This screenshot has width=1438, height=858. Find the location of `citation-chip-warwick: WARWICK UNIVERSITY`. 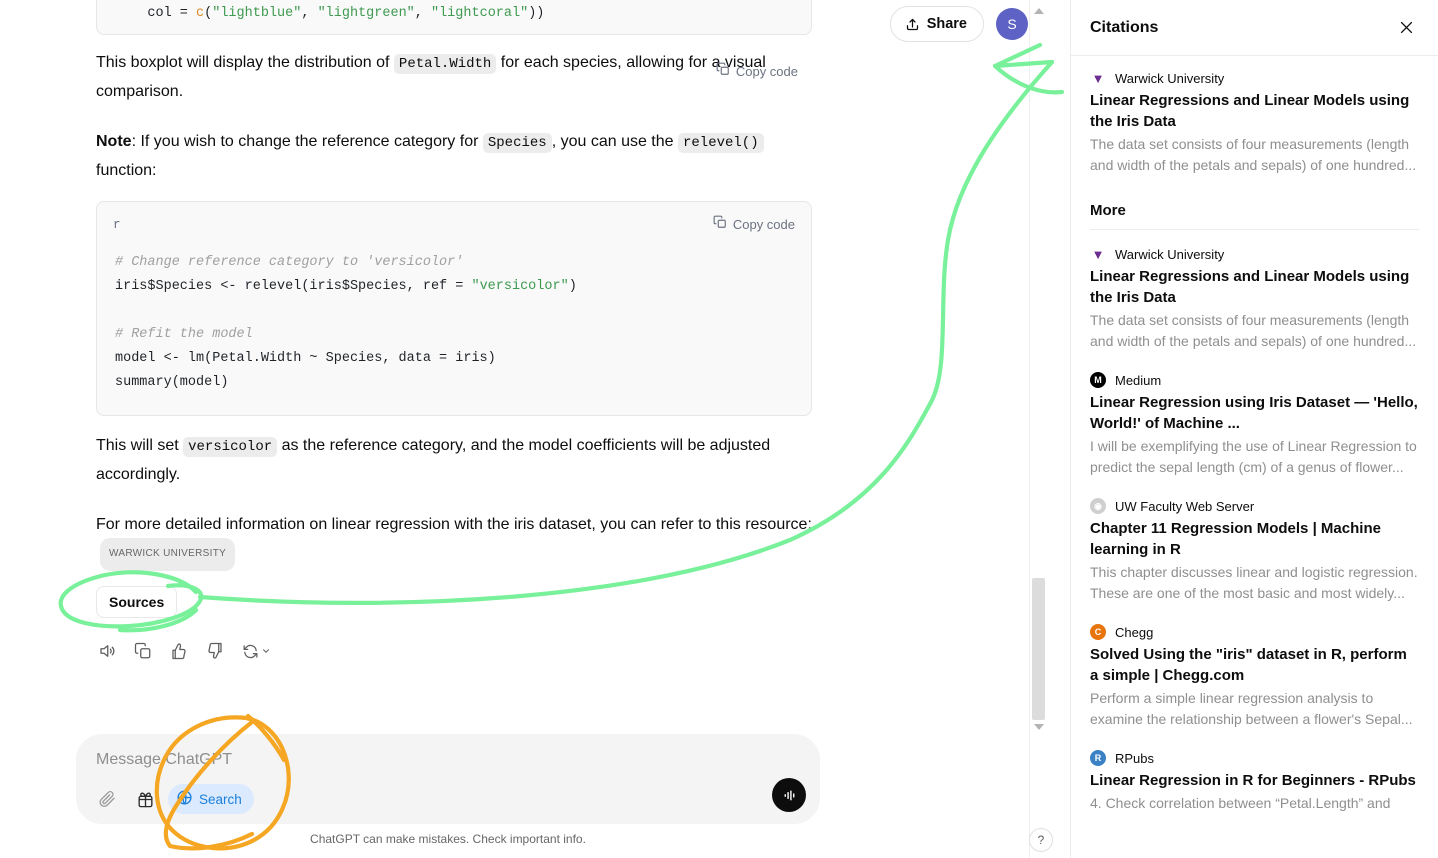

citation-chip-warwick: WARWICK UNIVERSITY is located at coordinates (168, 554).